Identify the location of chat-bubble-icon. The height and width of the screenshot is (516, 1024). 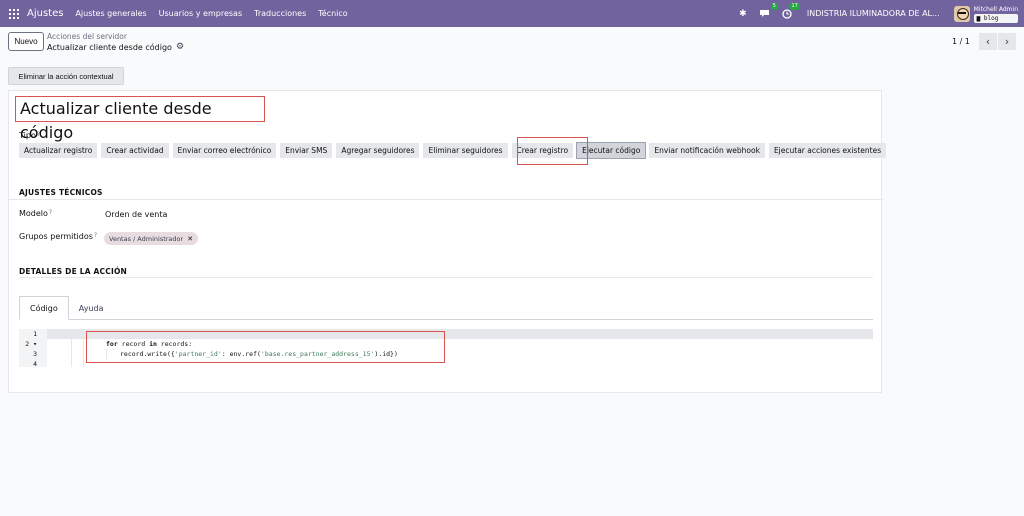
(765, 13).